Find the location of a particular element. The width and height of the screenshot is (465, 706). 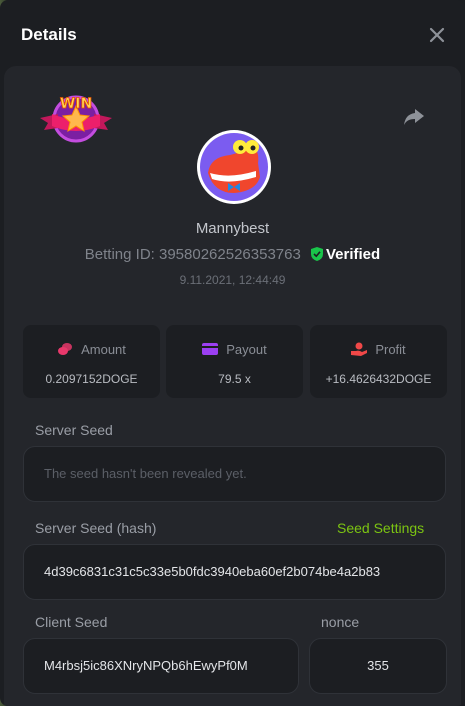

verified-shield-icon is located at coordinates (317, 254).